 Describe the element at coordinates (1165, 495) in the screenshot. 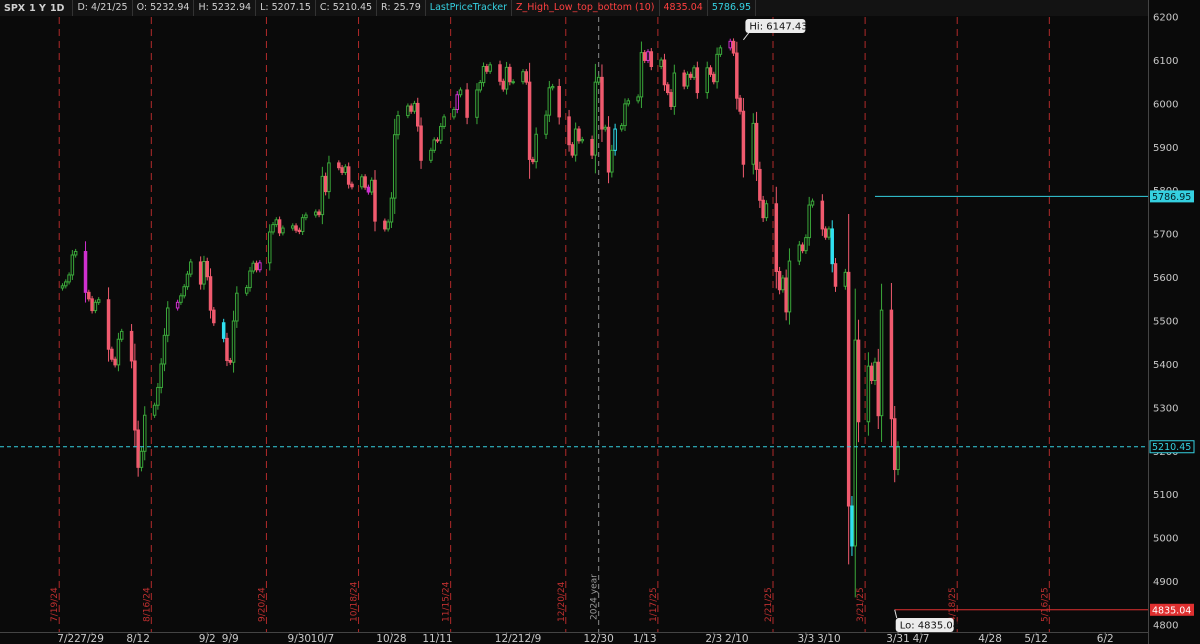

I see `y-tick-label: 5100` at that location.